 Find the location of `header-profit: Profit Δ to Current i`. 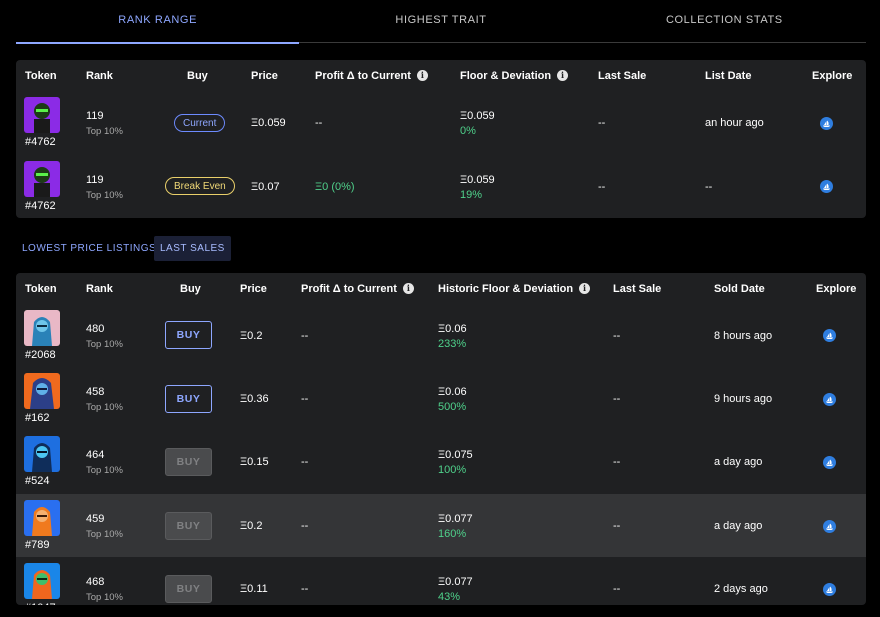

header-profit: Profit Δ to Current i is located at coordinates (357, 288).